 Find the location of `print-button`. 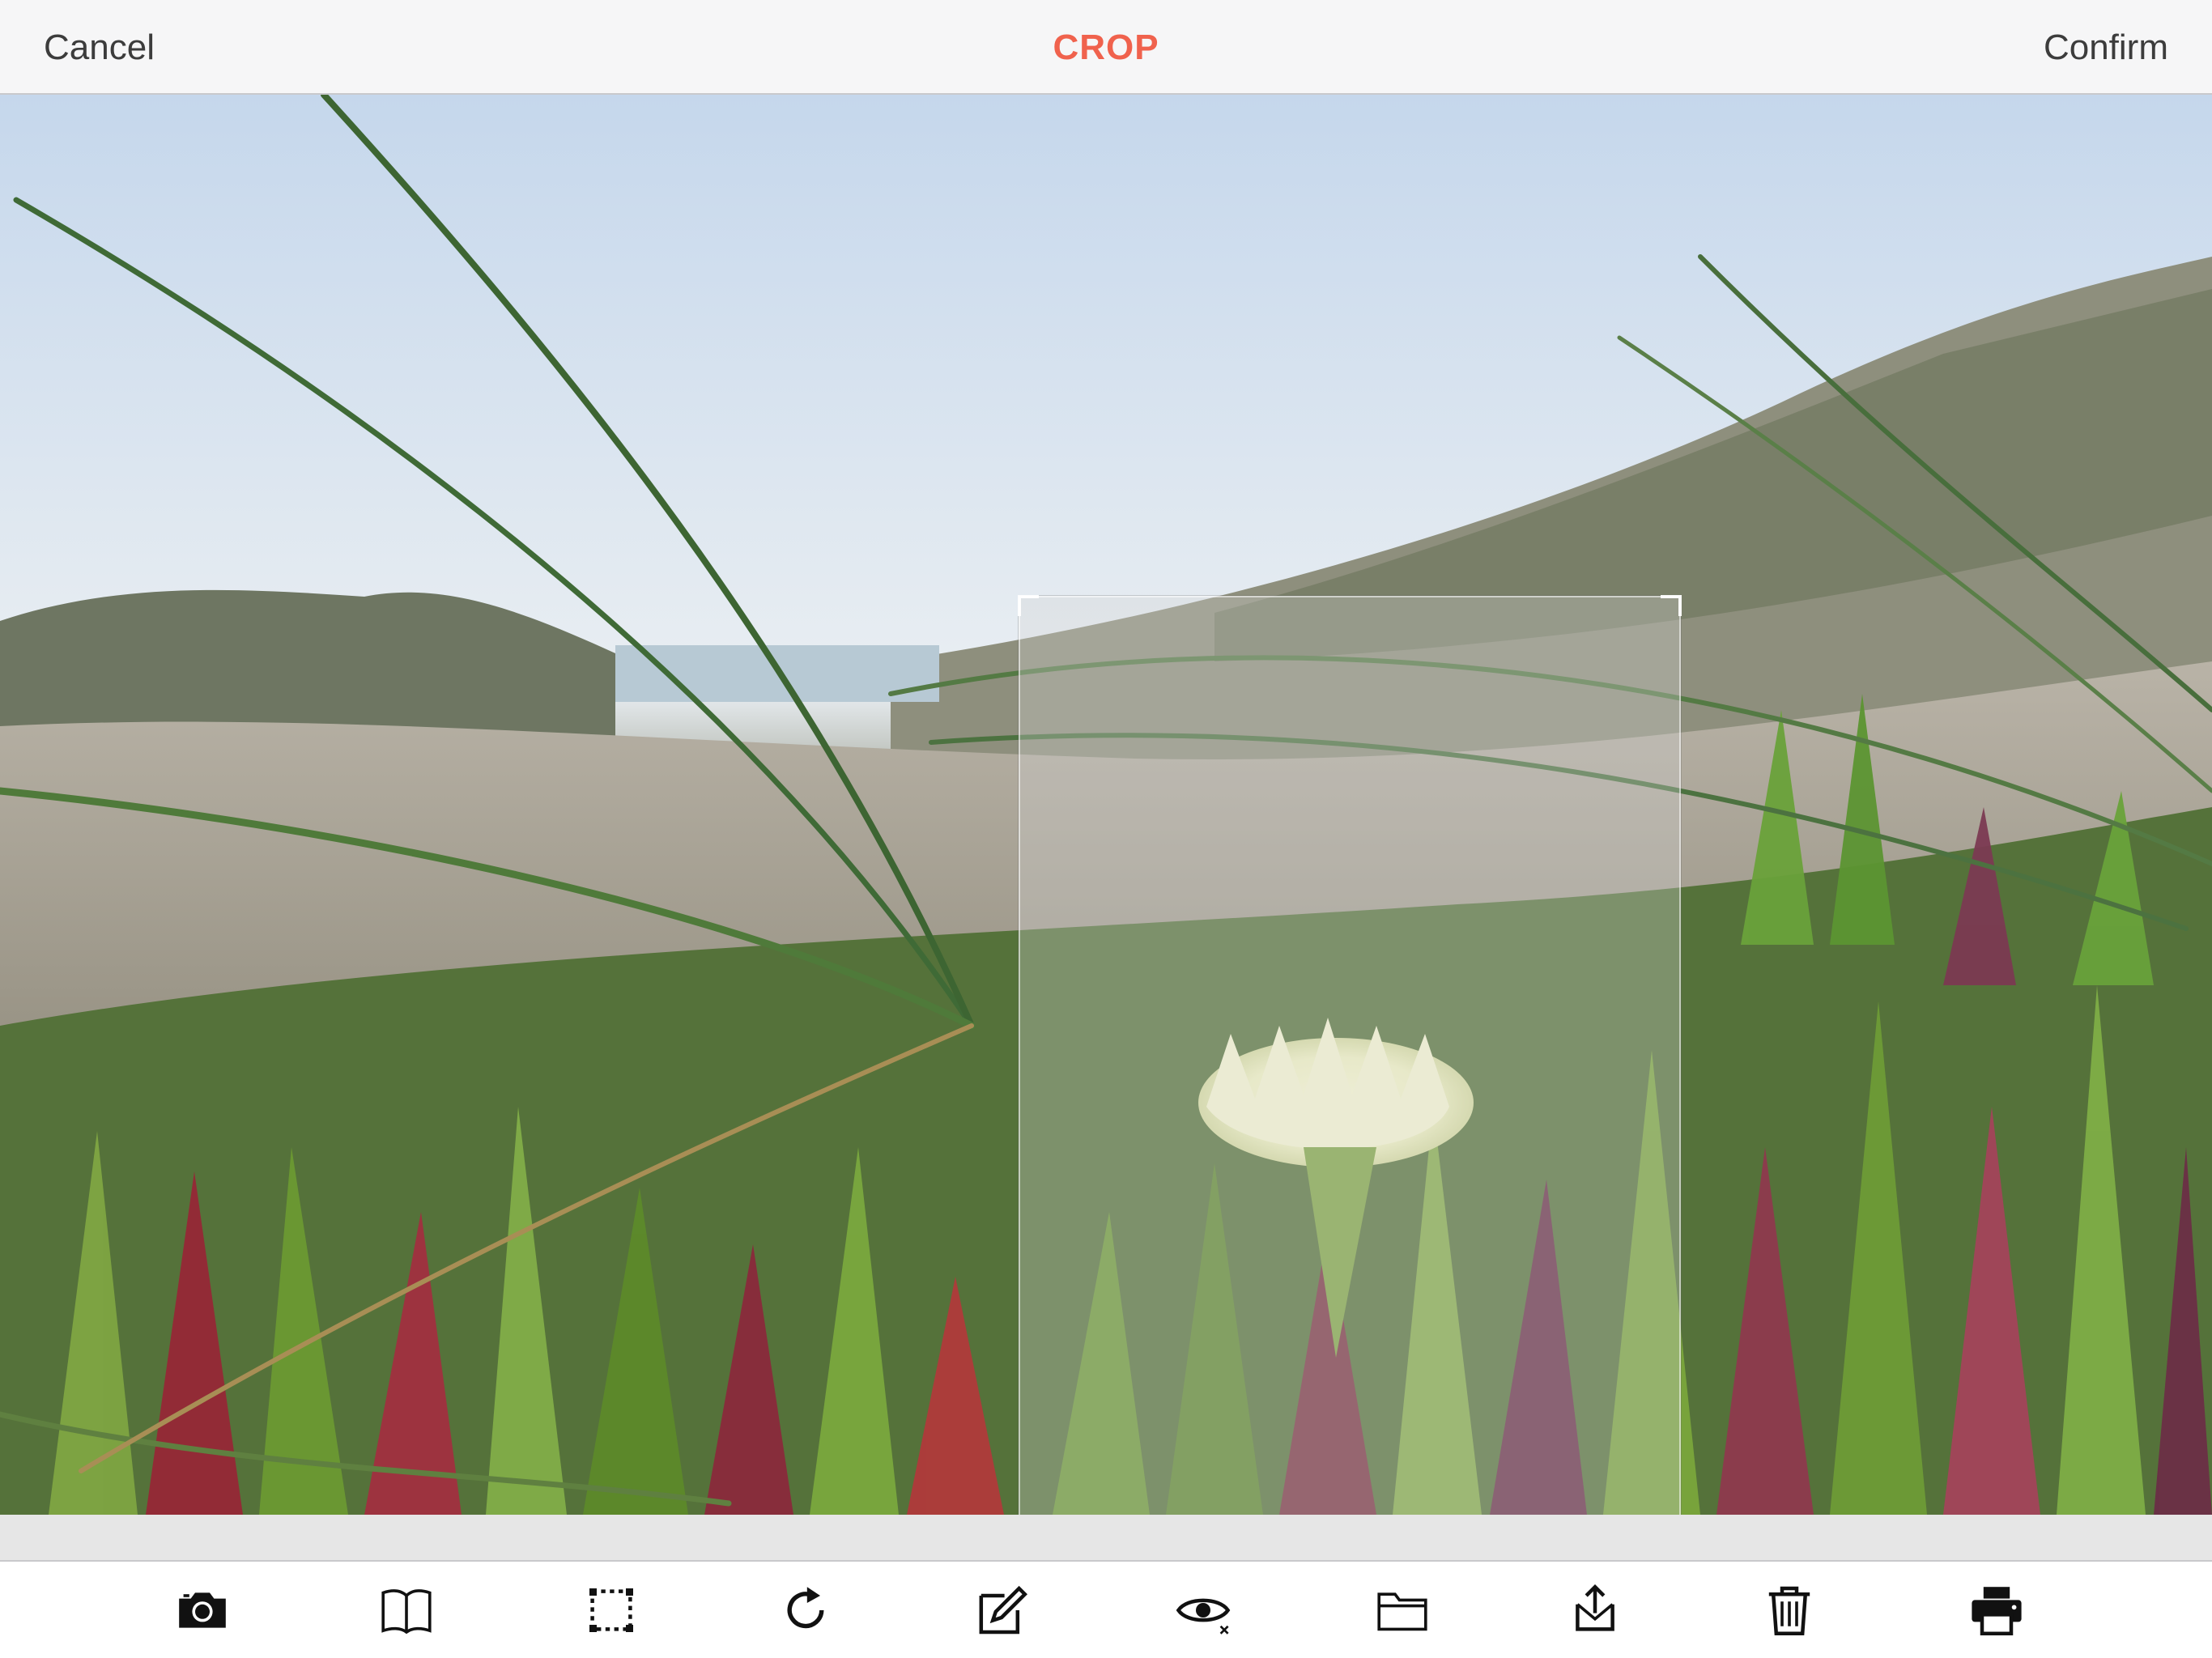

print-button is located at coordinates (1997, 1610).